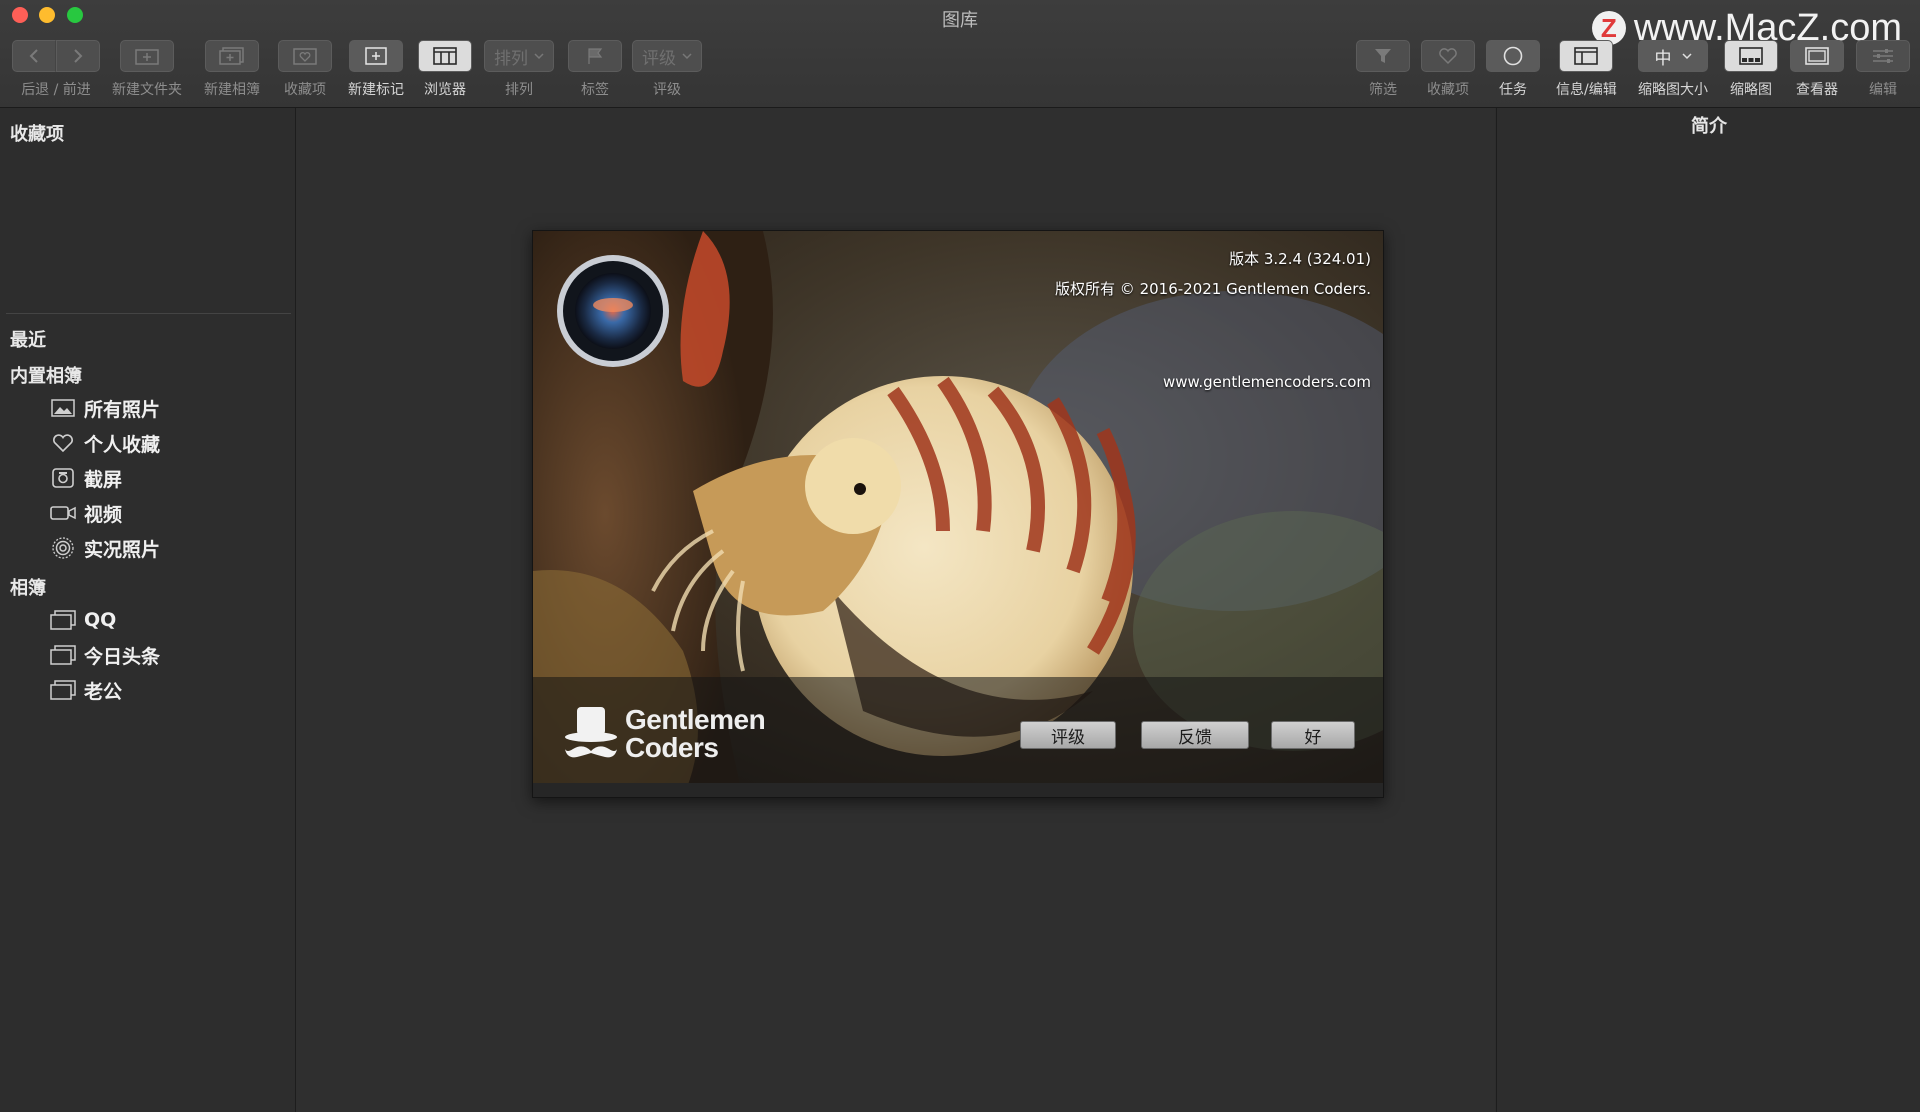  What do you see at coordinates (667, 90) in the screenshot?
I see `rating-label: 评级` at bounding box center [667, 90].